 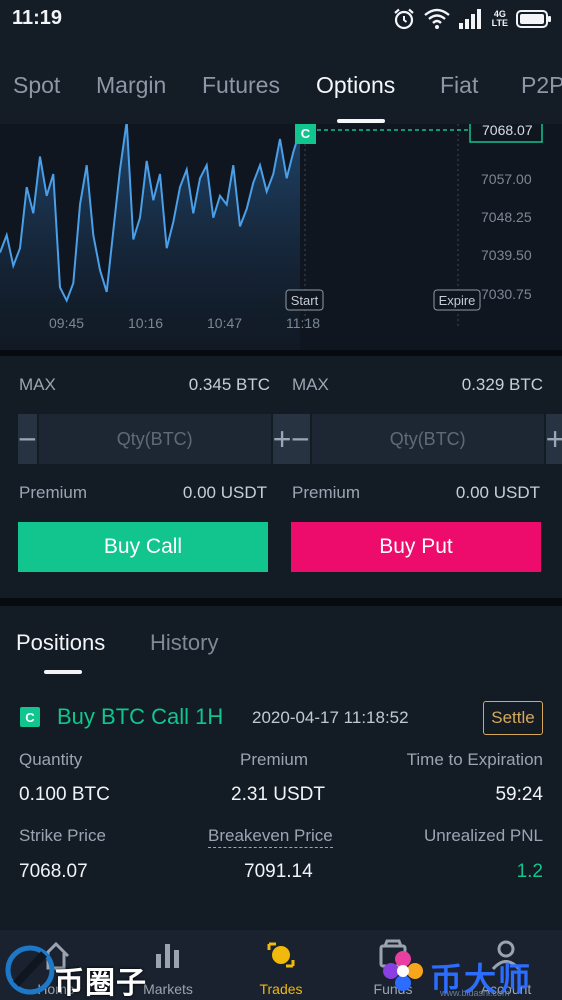 I want to click on position-title: Buy BTC Call 1H, so click(x=140, y=716).